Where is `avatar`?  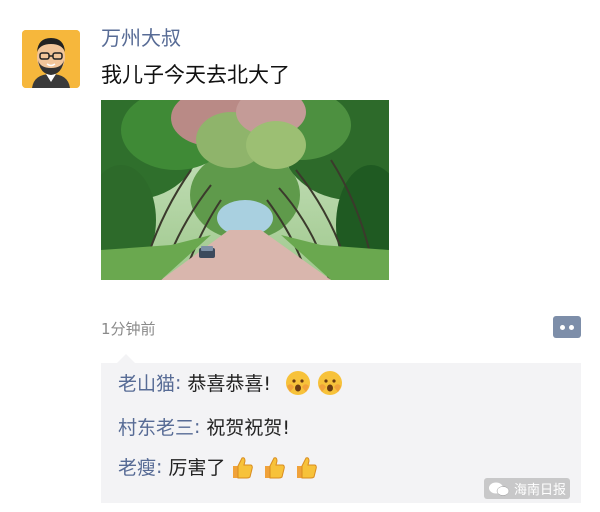
avatar is located at coordinates (51, 59).